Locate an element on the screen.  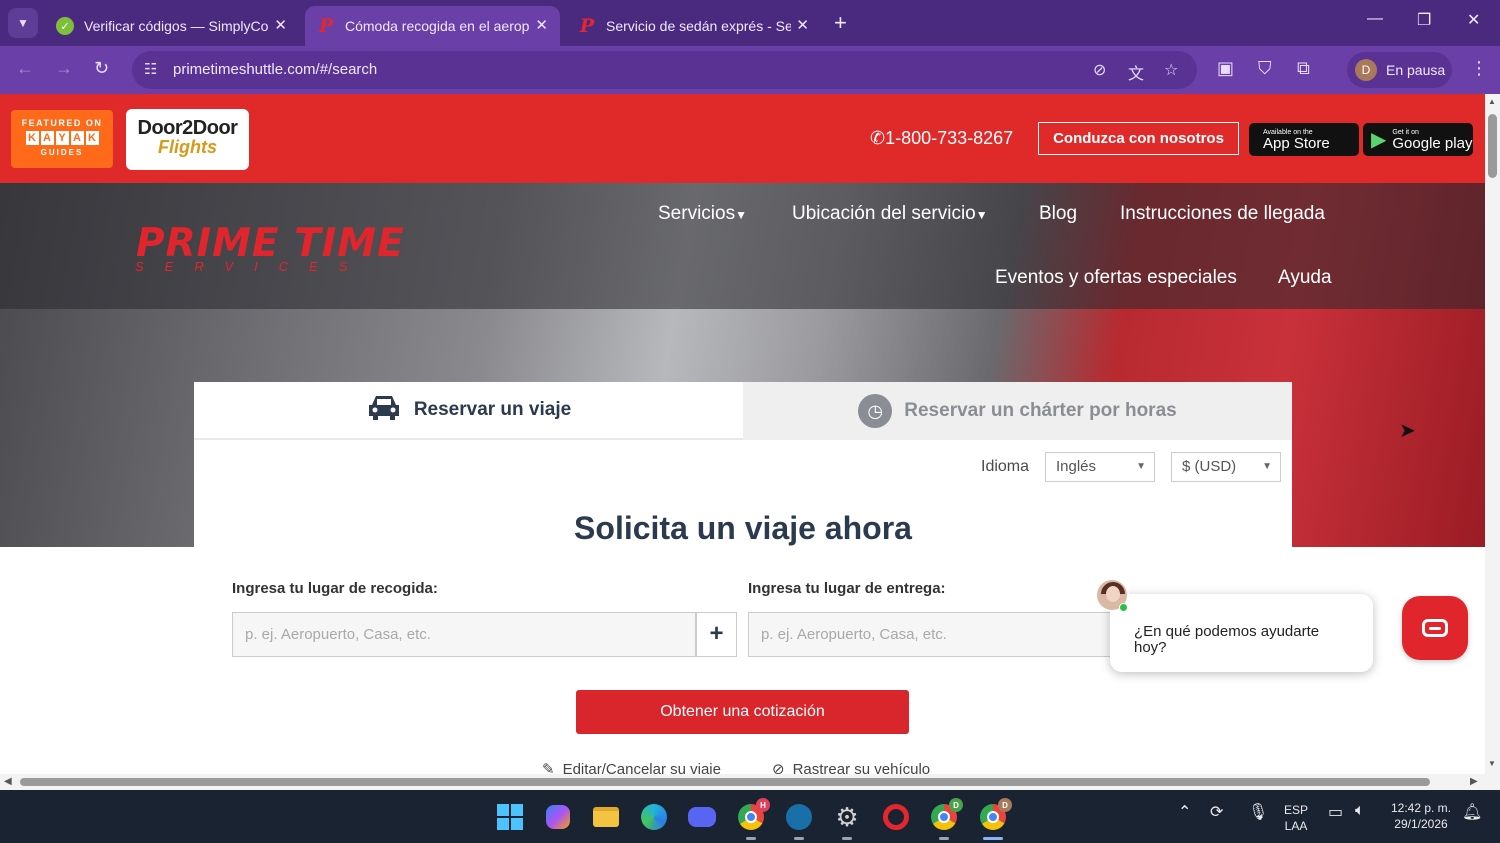
start-button is located at coordinates (510, 817).